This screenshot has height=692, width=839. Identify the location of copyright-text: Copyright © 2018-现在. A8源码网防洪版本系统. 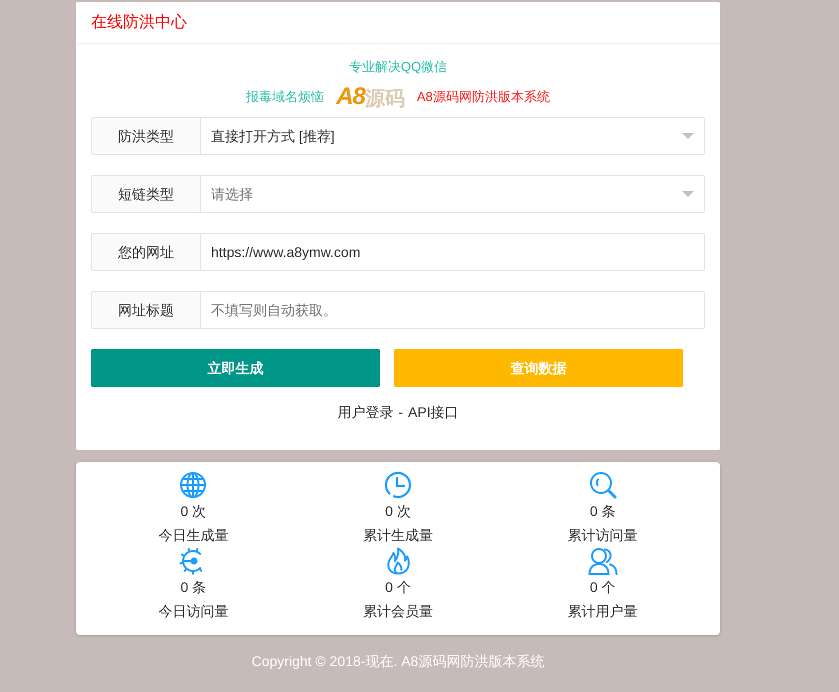
(398, 661).